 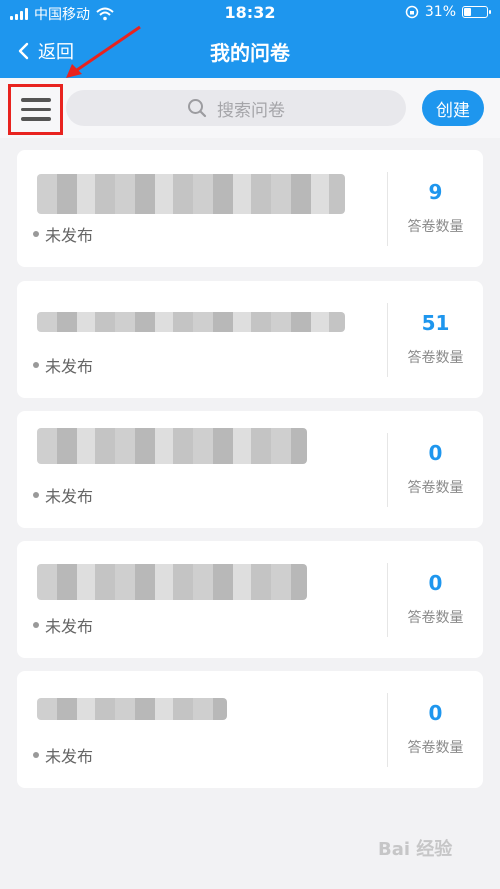 I want to click on orientation-lock-icon, so click(x=412, y=12).